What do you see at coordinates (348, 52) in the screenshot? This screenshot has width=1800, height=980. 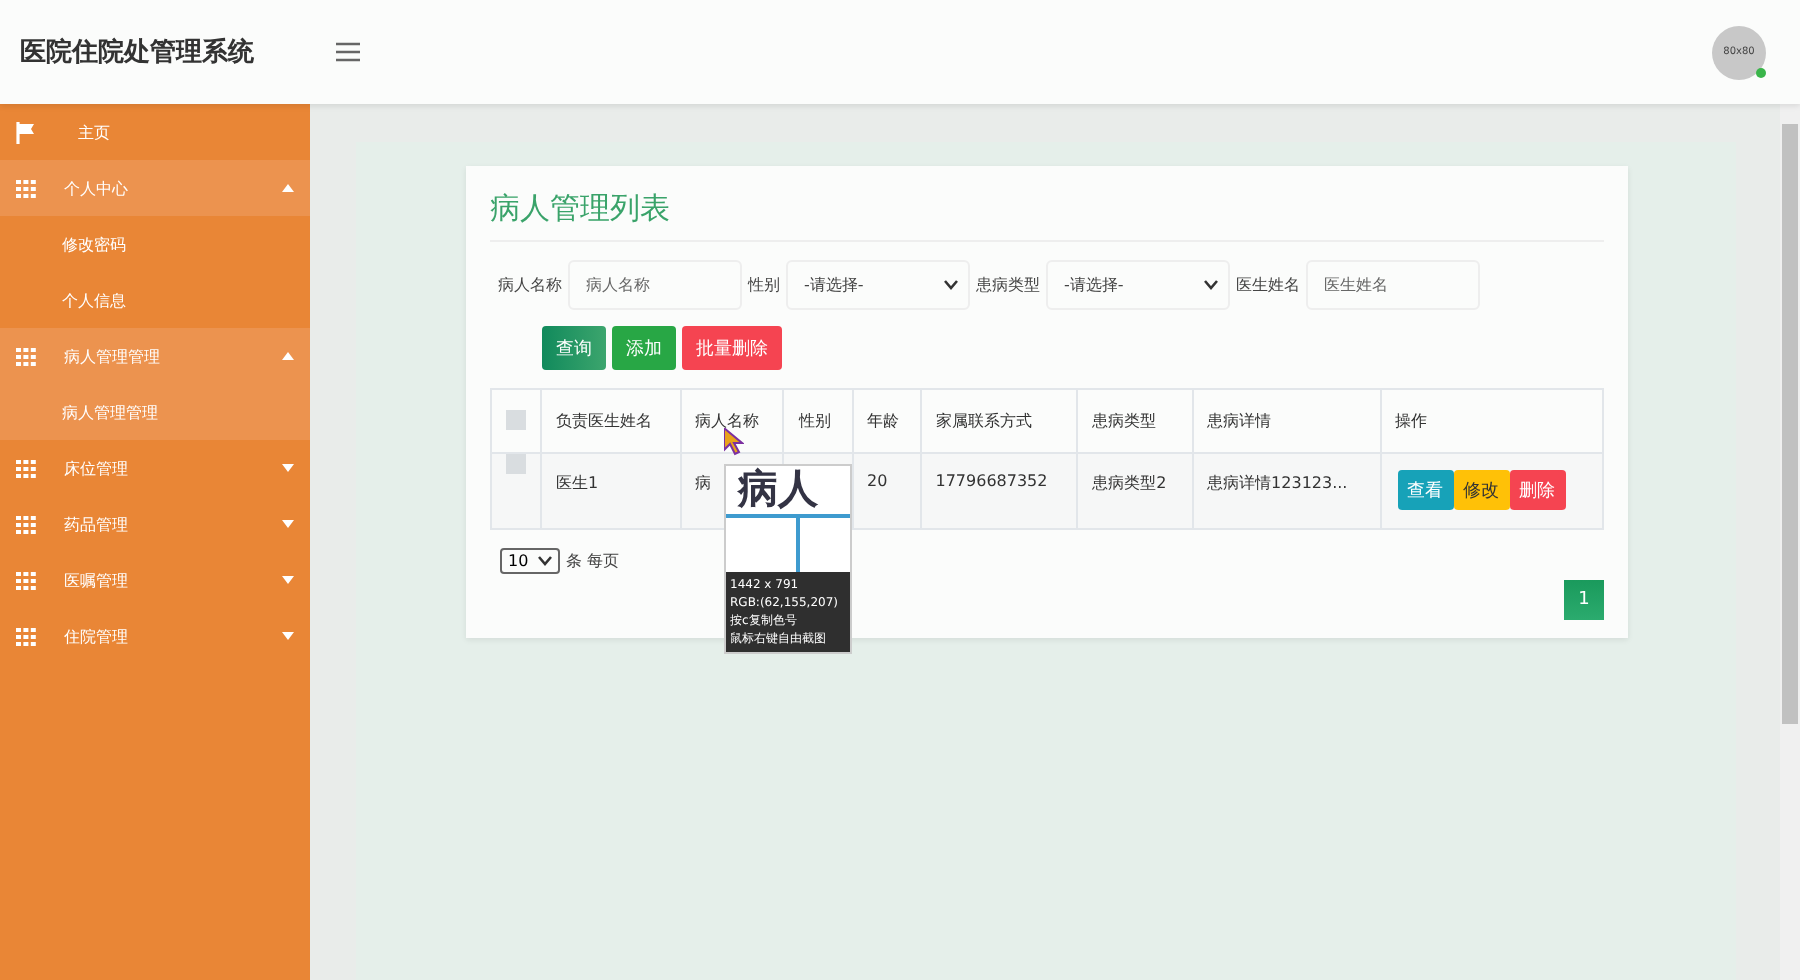 I see `menu-icon` at bounding box center [348, 52].